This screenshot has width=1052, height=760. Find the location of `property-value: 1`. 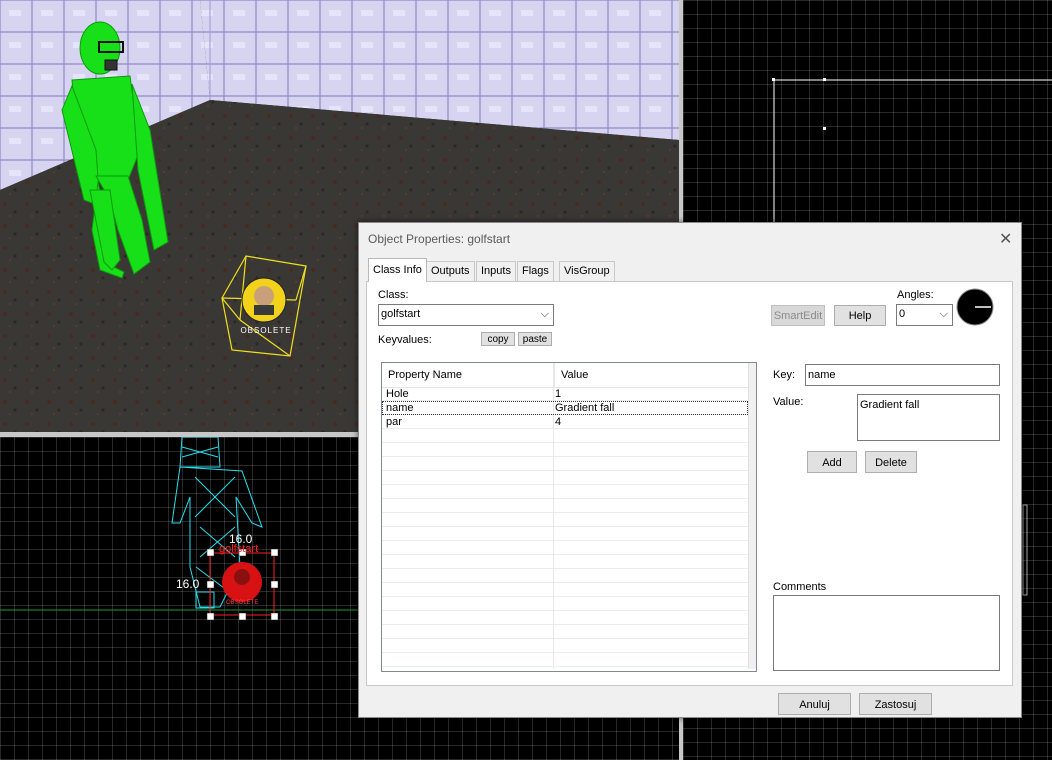

property-value: 1 is located at coordinates (558, 394).